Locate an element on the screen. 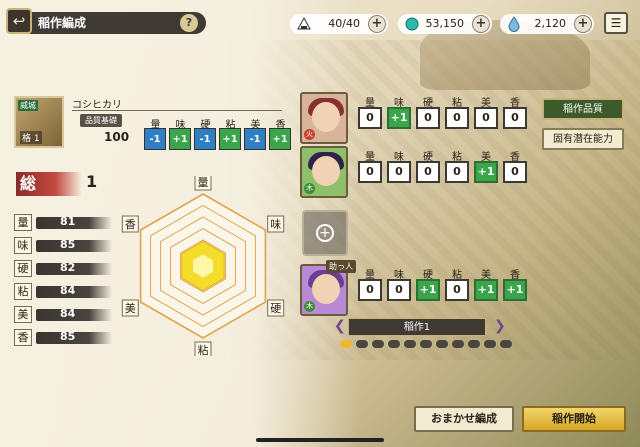 Image resolution: width=640 pixels, height=447 pixels. stat-cell: 粘0 is located at coordinates (457, 165).